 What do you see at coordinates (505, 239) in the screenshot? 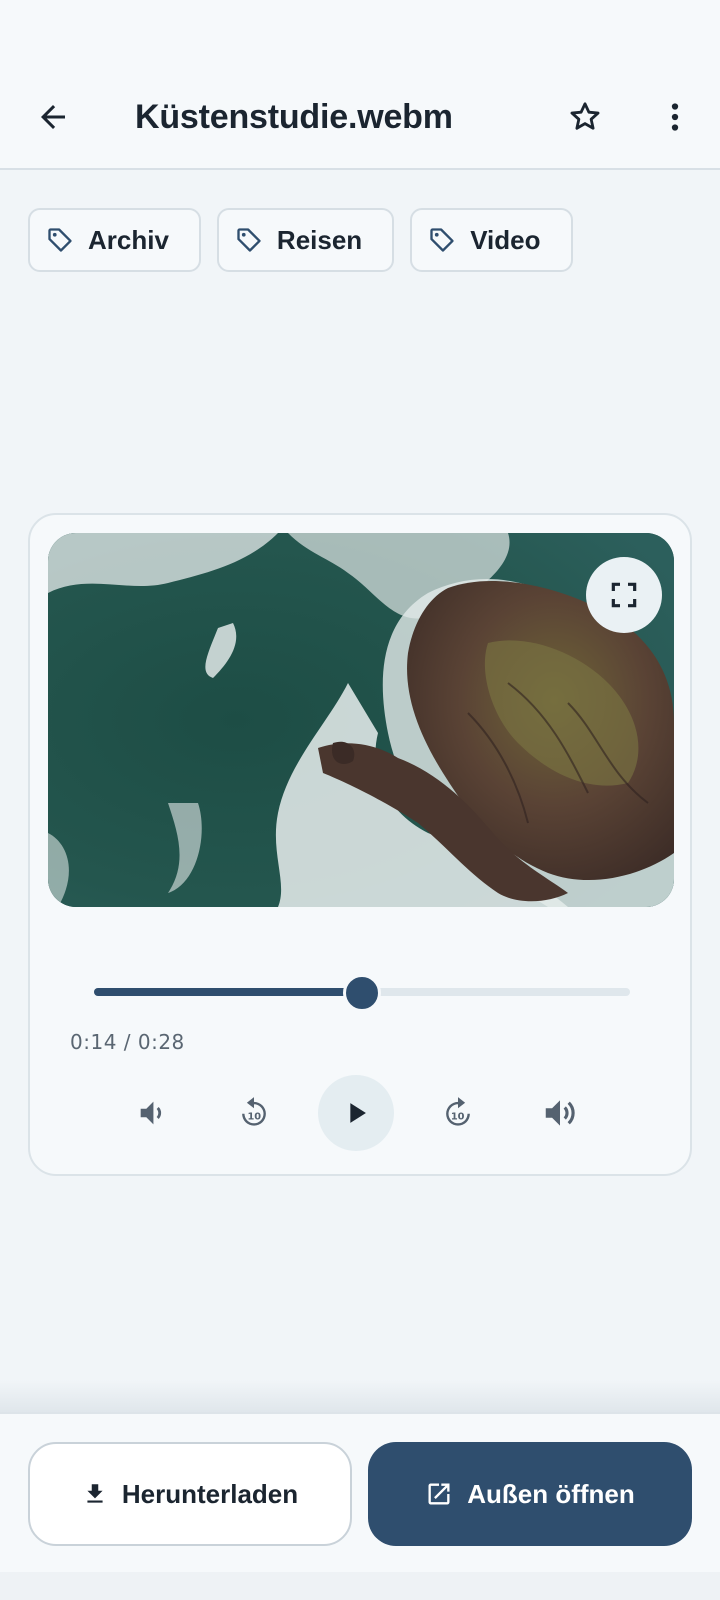
I see `tag-label: Video` at bounding box center [505, 239].